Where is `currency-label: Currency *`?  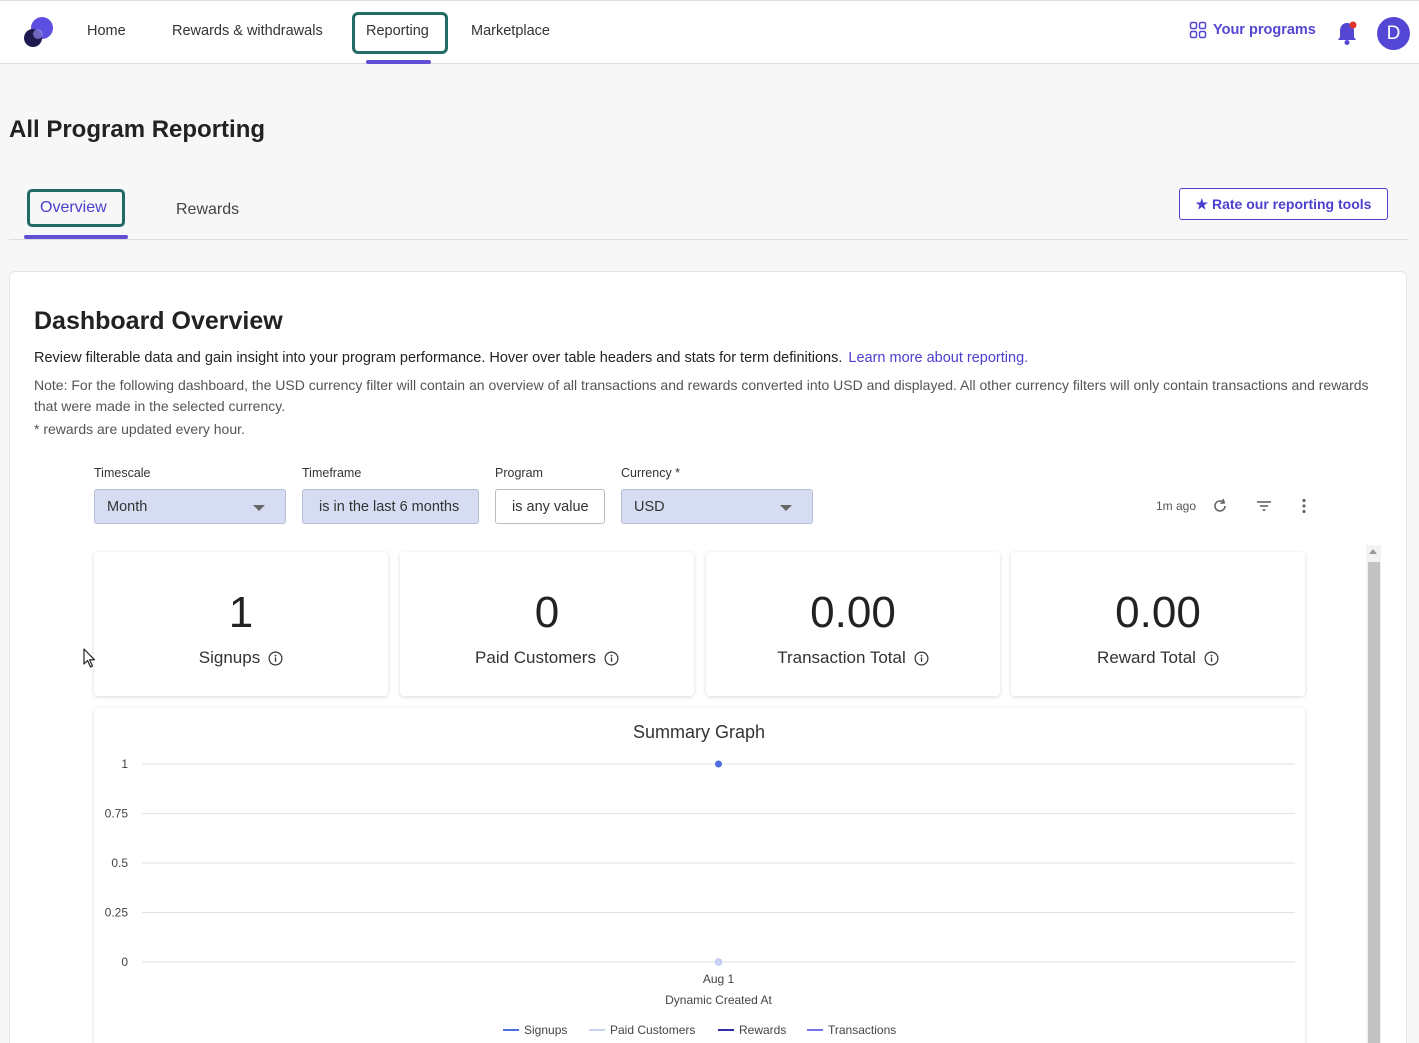 currency-label: Currency * is located at coordinates (651, 473).